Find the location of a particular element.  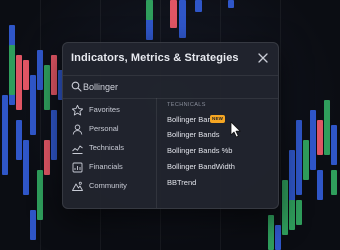

result-bollinger-bands-b: Bollinger Bands %b is located at coordinates (217, 151).